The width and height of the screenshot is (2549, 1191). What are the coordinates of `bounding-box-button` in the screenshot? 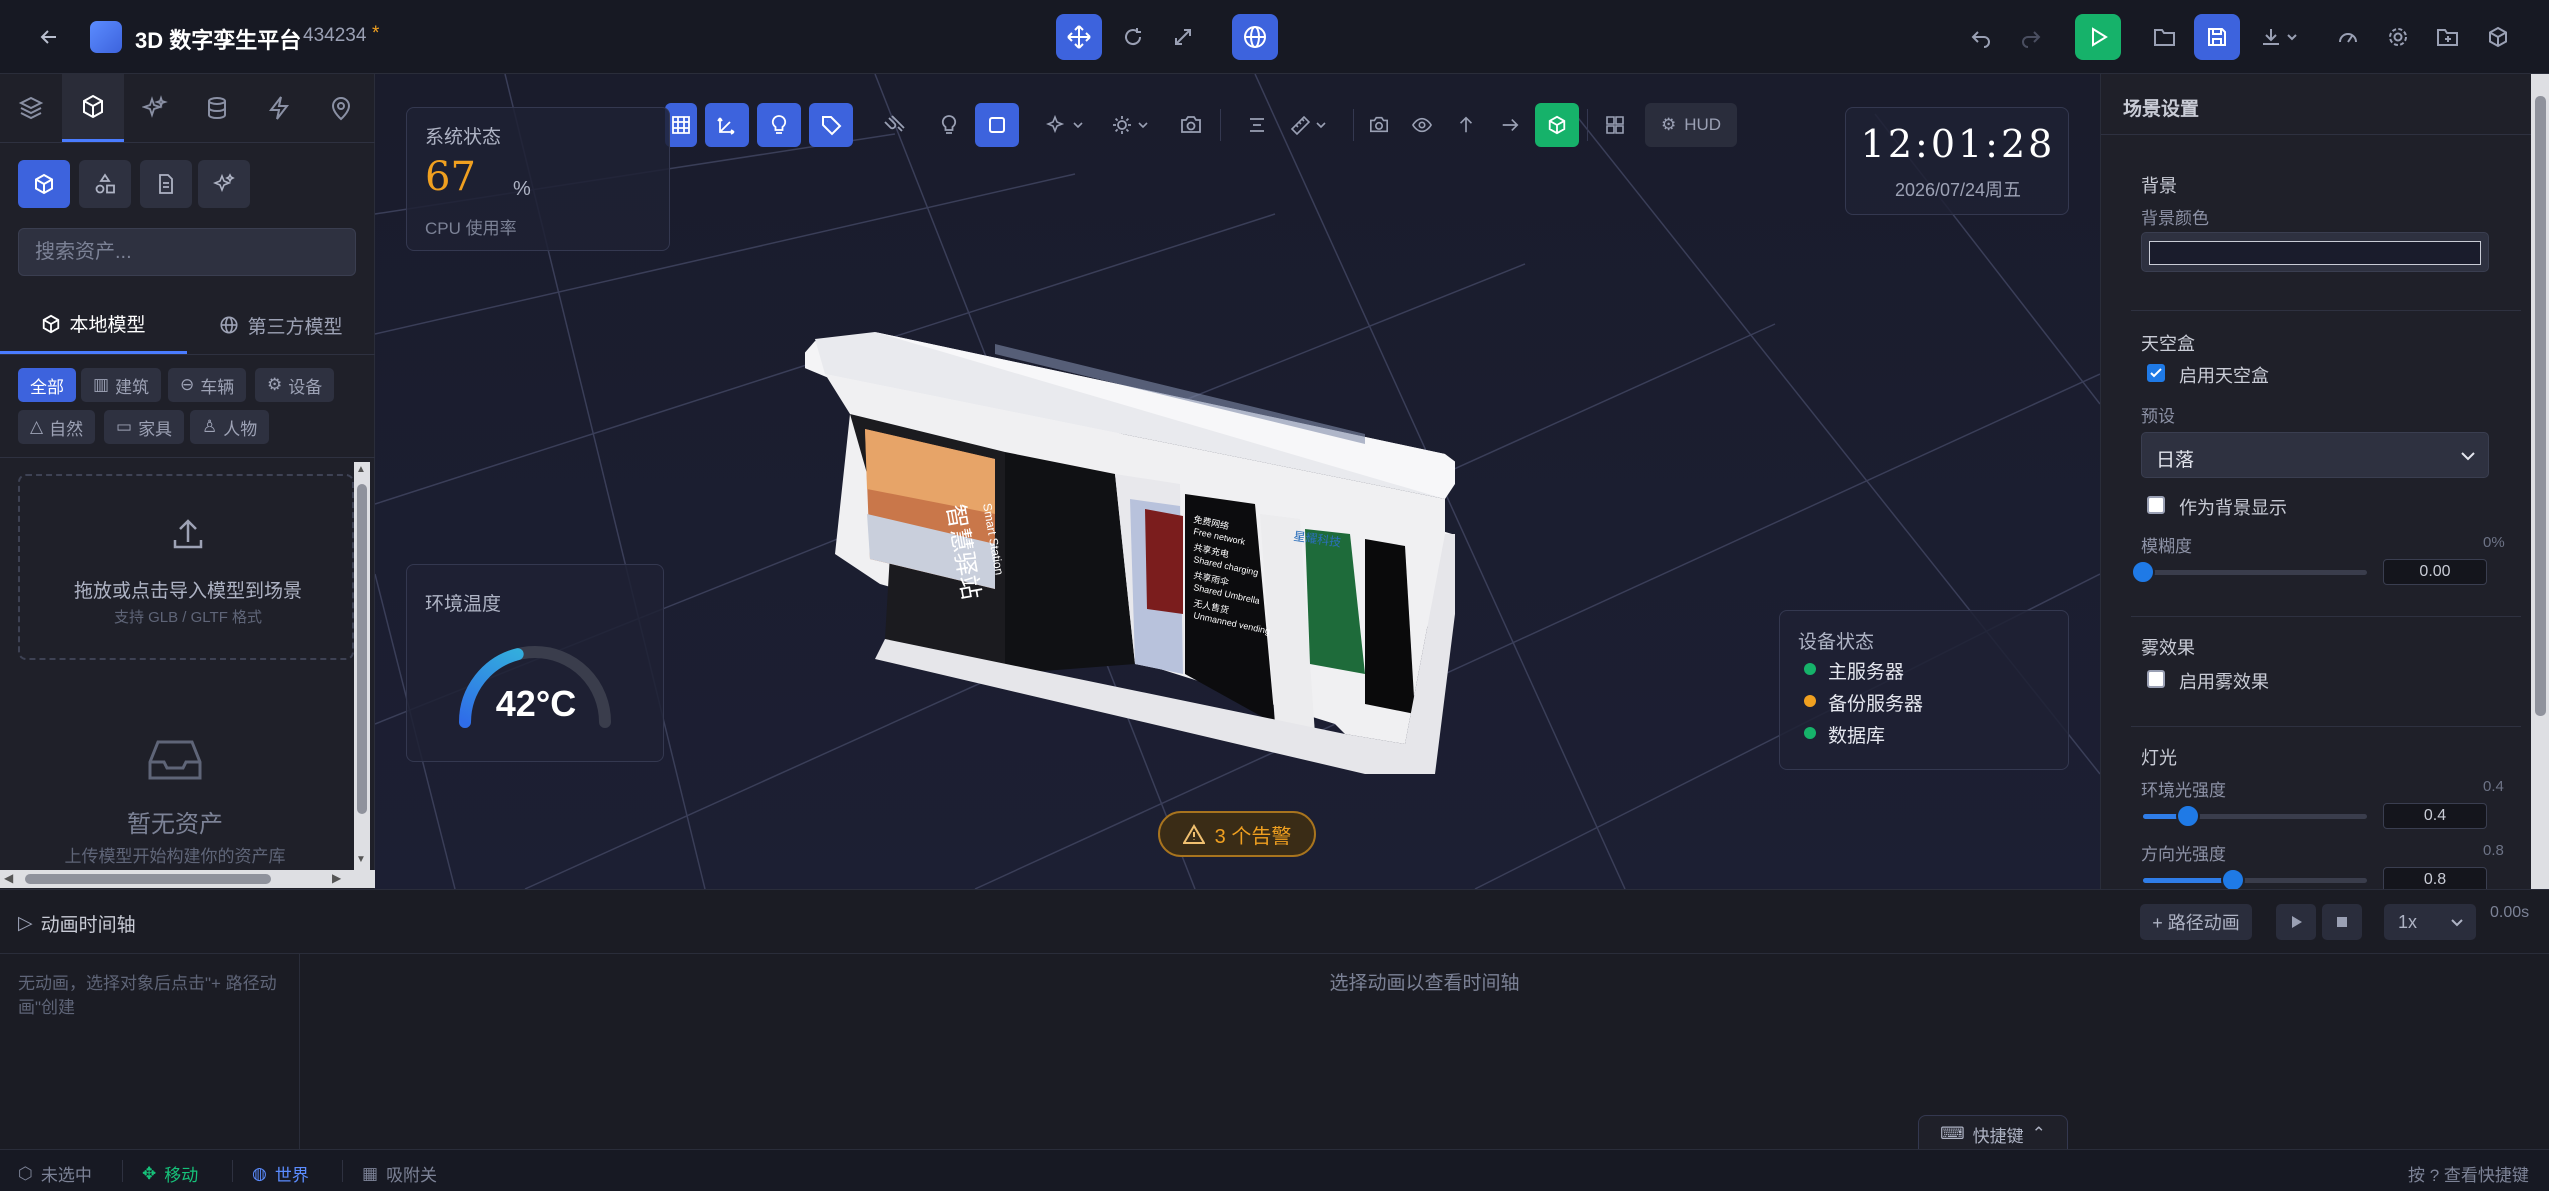 It's located at (997, 125).